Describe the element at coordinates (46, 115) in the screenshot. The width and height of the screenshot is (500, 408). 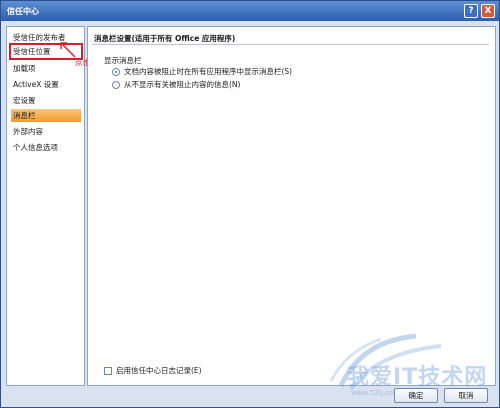
I see `sidebar-item-message-bar: 消息栏` at that location.